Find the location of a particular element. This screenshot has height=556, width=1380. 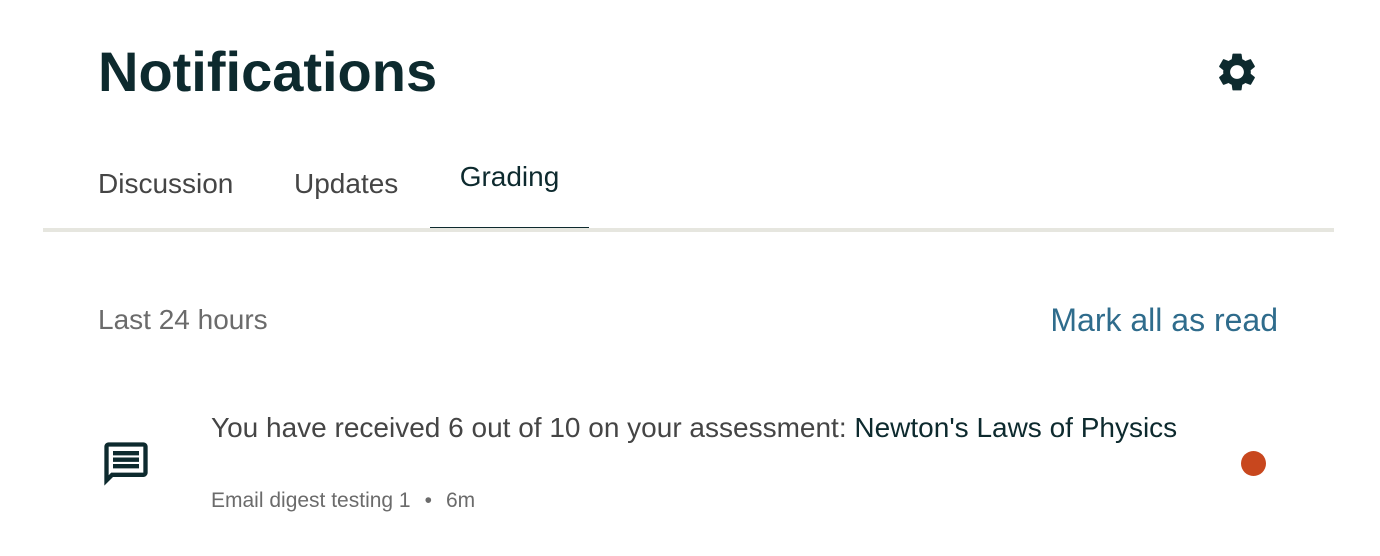

tab-updates: Updates is located at coordinates (346, 184).